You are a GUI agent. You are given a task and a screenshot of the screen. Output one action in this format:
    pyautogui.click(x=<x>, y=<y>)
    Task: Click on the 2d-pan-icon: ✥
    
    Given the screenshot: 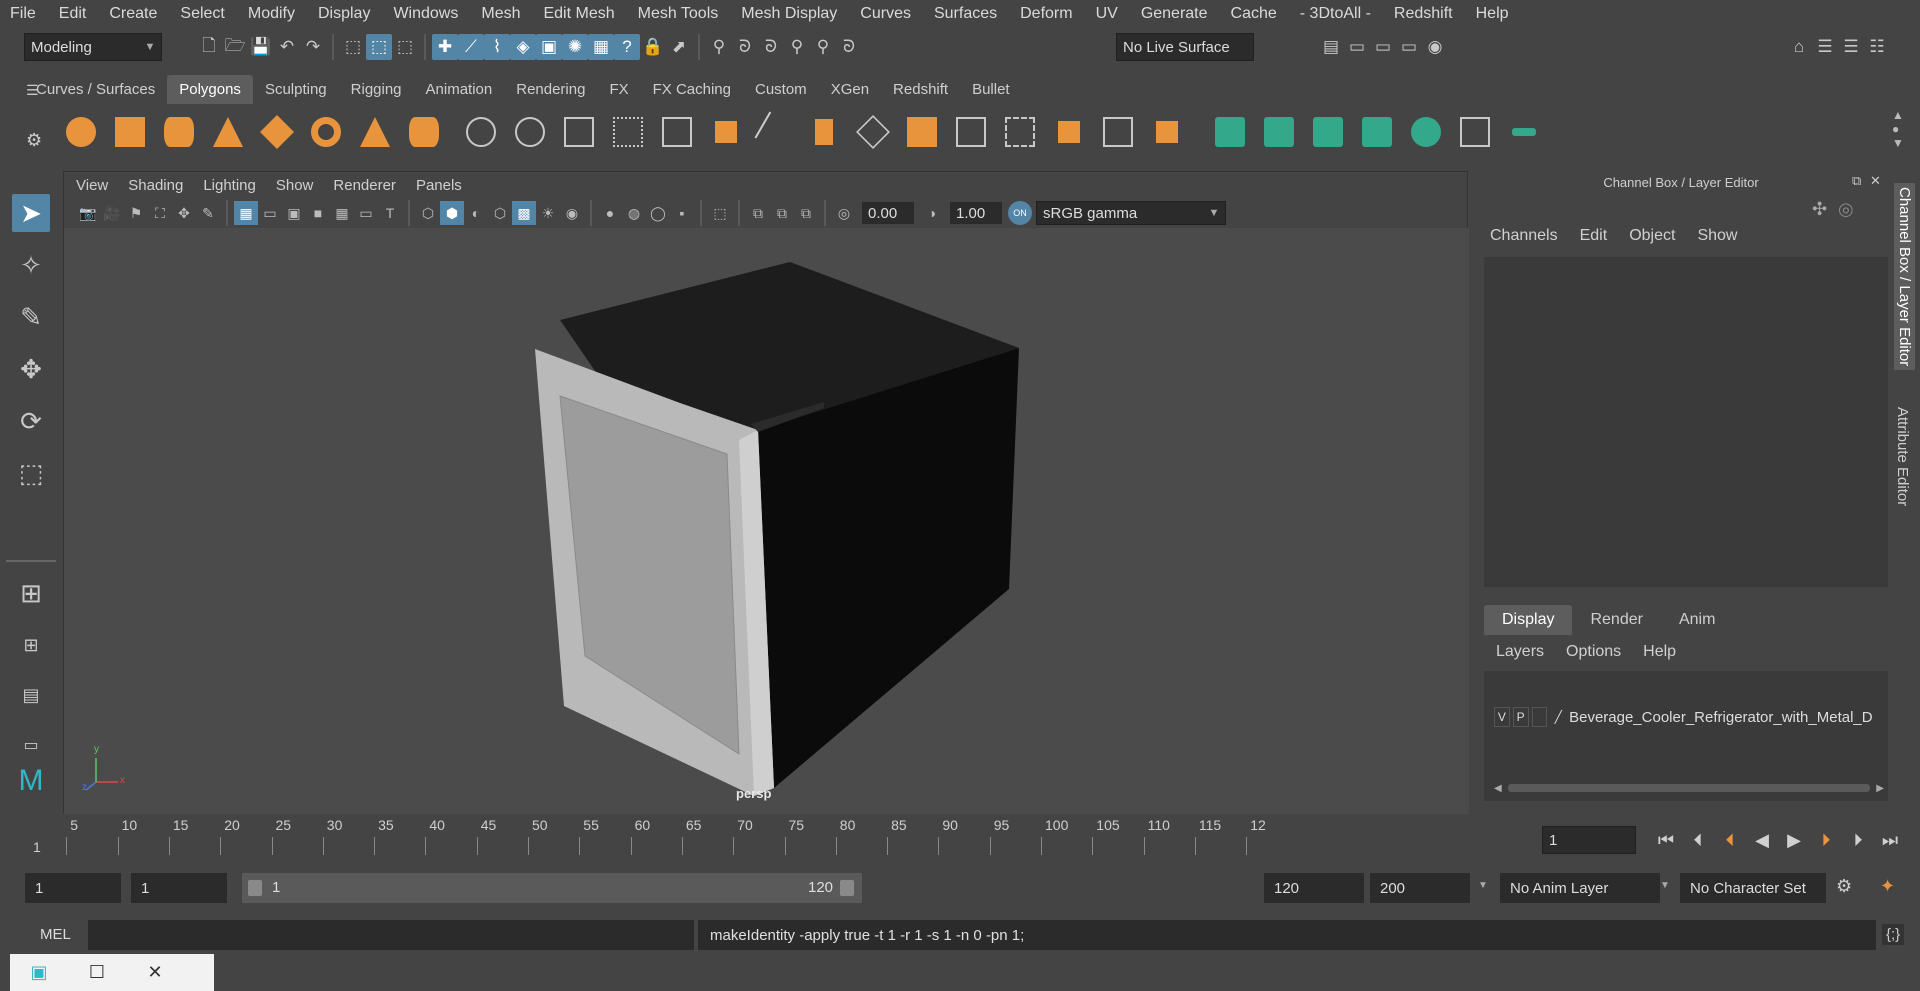 What is the action you would take?
    pyautogui.click(x=184, y=213)
    